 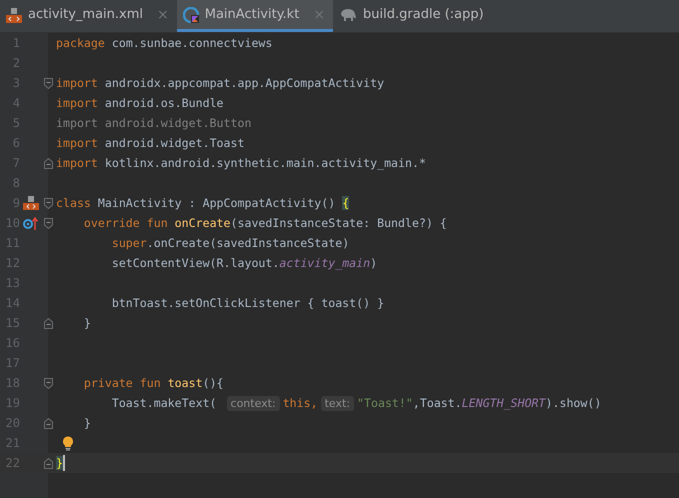 I want to click on code-text: private fun toast(){, so click(x=153, y=383).